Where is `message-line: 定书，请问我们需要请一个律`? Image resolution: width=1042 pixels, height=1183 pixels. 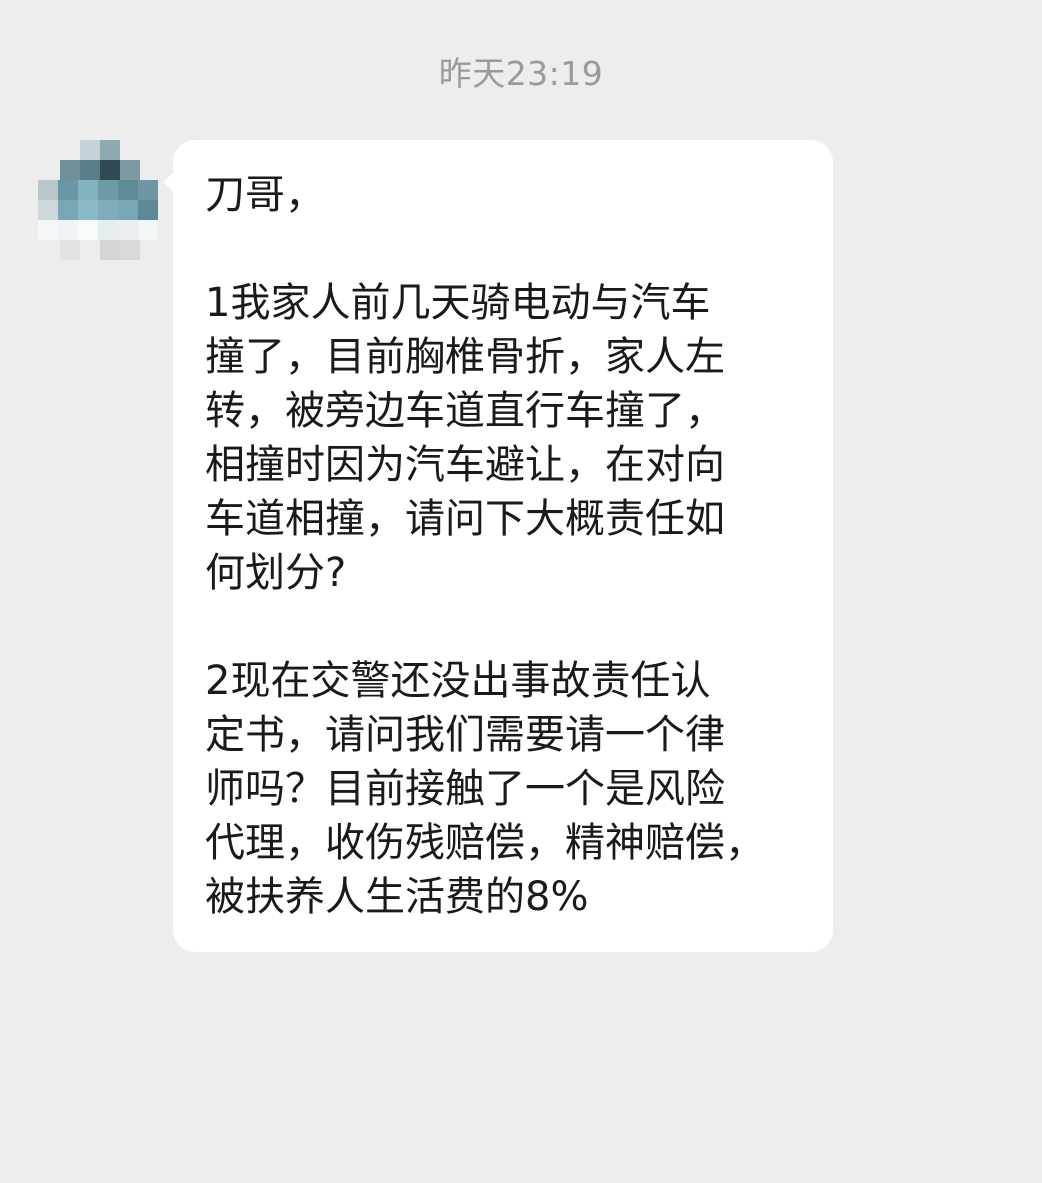 message-line: 定书，请问我们需要请一个律 is located at coordinates (465, 735).